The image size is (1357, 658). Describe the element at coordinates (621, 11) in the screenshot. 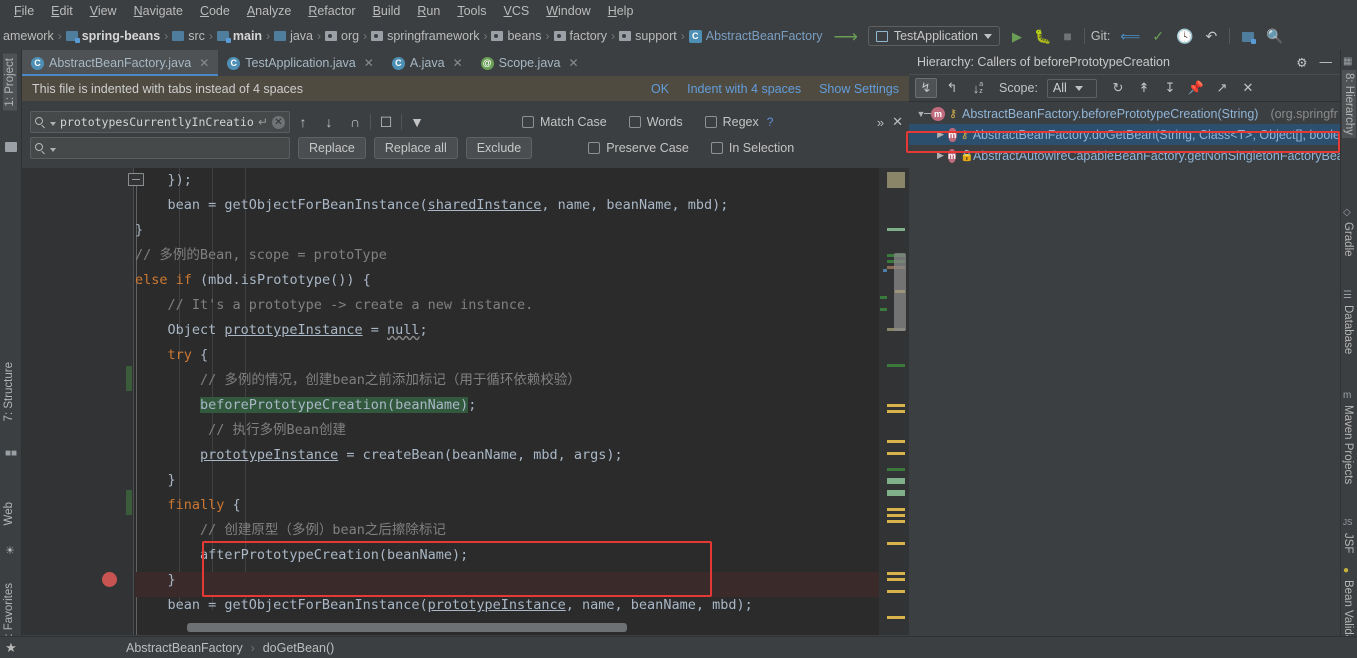

I see `menu-item-help: Help` at that location.